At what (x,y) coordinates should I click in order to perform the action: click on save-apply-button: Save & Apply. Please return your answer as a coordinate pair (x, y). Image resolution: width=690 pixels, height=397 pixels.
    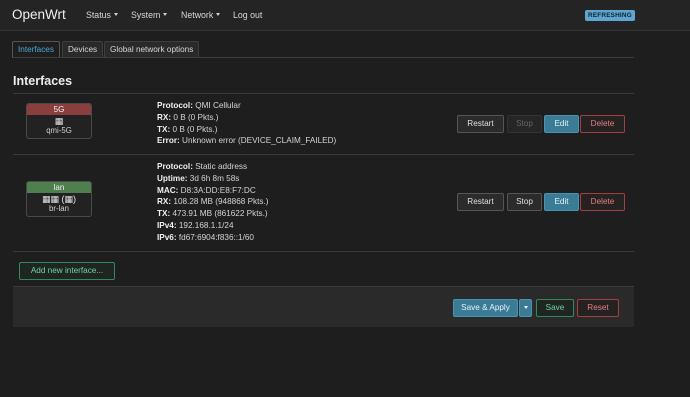
    Looking at the image, I should click on (485, 308).